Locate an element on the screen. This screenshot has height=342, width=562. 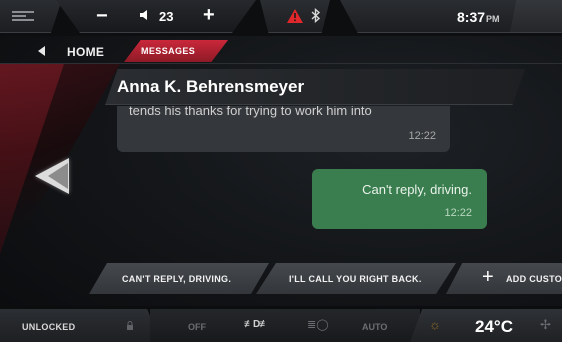
menu-button is located at coordinates (31, 16).